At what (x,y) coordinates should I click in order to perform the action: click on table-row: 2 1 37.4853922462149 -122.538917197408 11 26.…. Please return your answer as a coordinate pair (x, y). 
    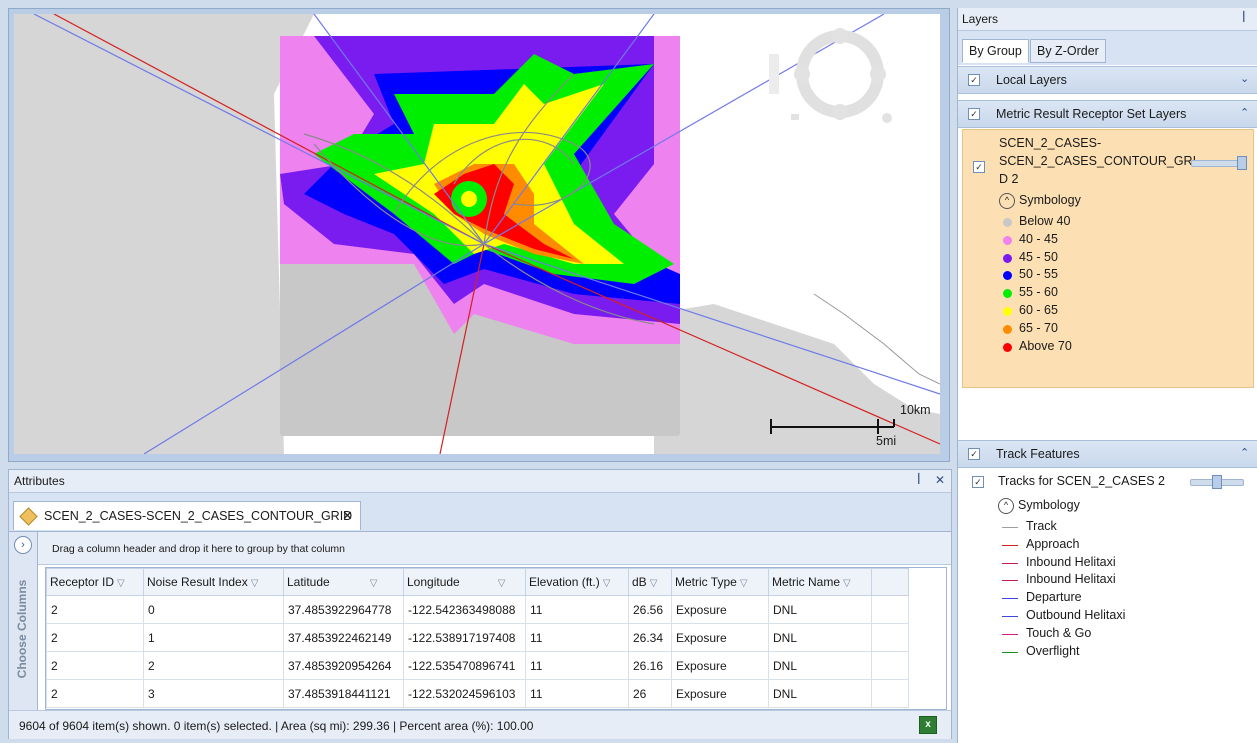
    Looking at the image, I should click on (477, 637).